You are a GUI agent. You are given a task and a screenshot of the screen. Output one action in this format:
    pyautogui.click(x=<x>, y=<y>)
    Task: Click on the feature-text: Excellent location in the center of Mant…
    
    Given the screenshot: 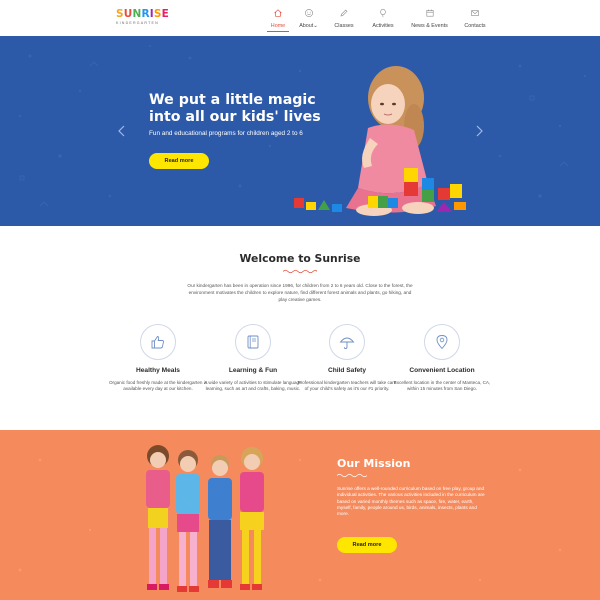 What is the action you would take?
    pyautogui.click(x=442, y=386)
    